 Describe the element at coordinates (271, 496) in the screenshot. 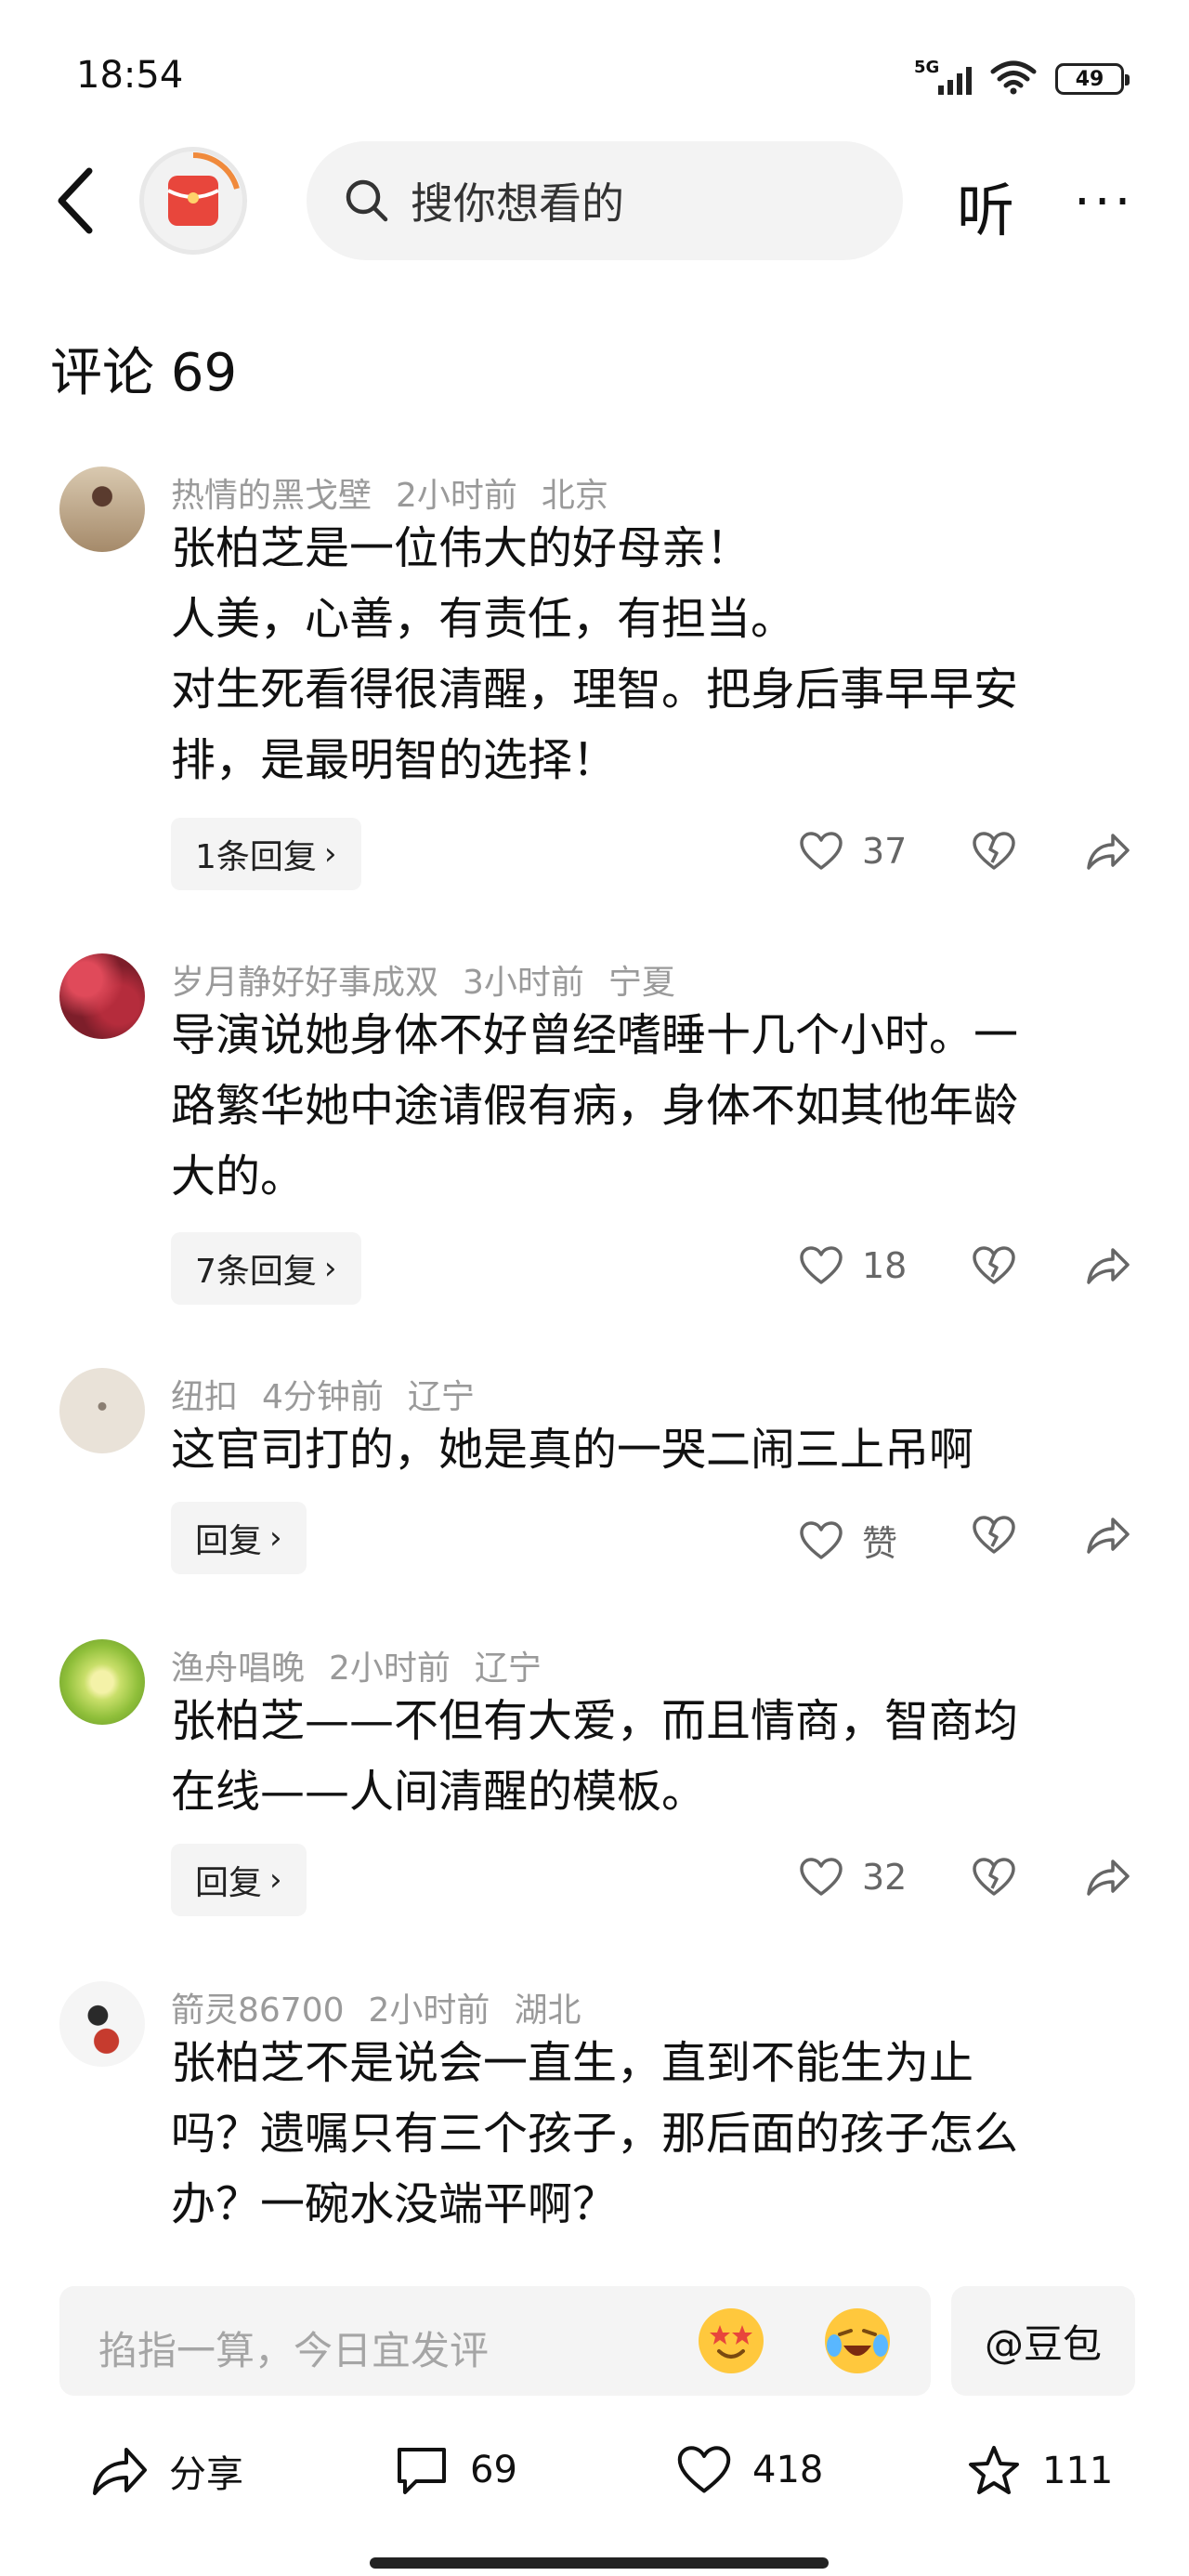

I see `username: 热情的黑戈壁` at that location.